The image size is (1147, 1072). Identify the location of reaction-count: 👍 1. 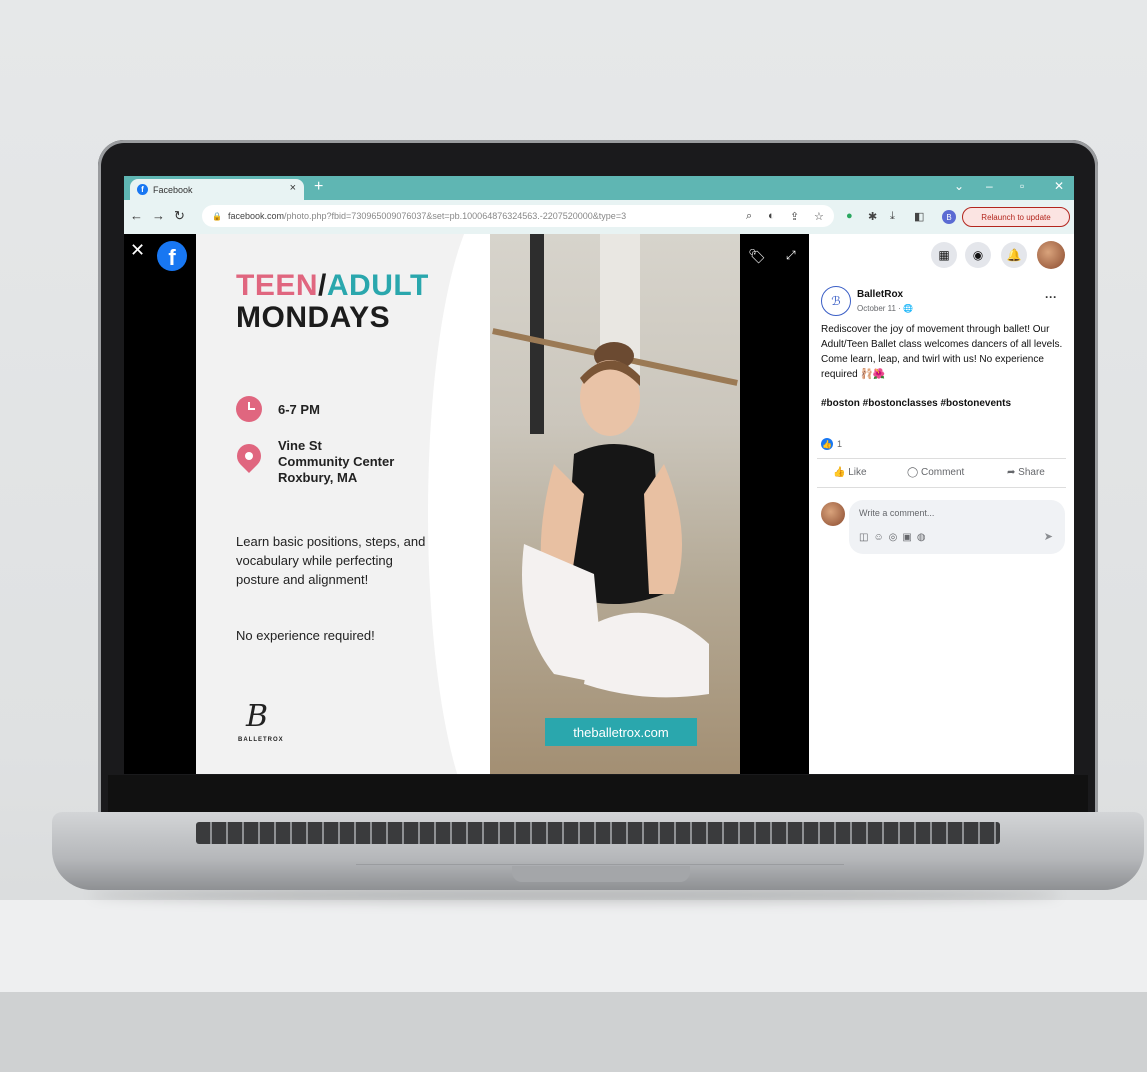
(831, 444).